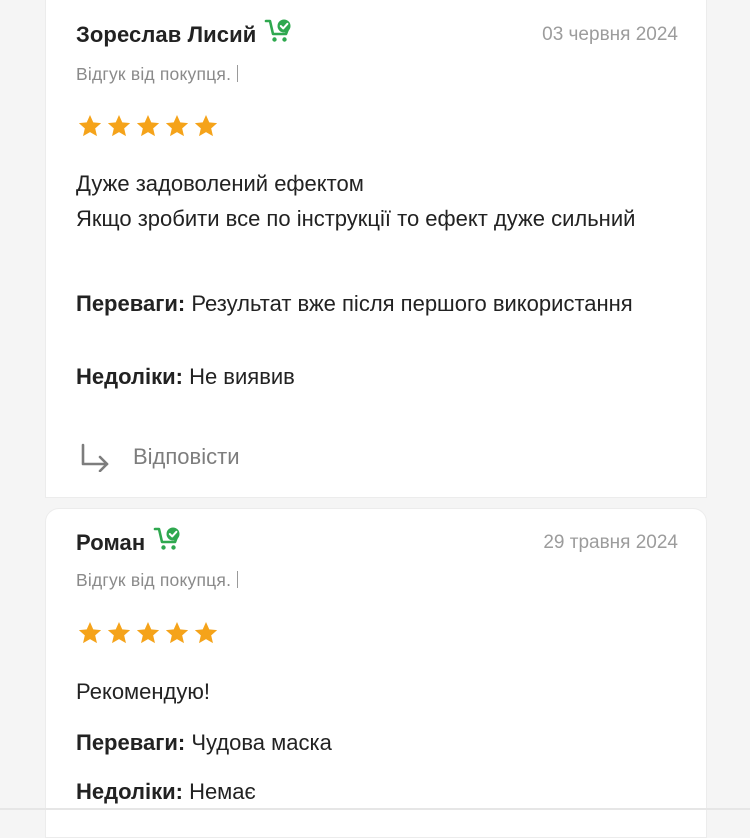 This screenshot has height=838, width=750. What do you see at coordinates (371, 791) in the screenshot?
I see `review-cons: Недоліки: Немає` at bounding box center [371, 791].